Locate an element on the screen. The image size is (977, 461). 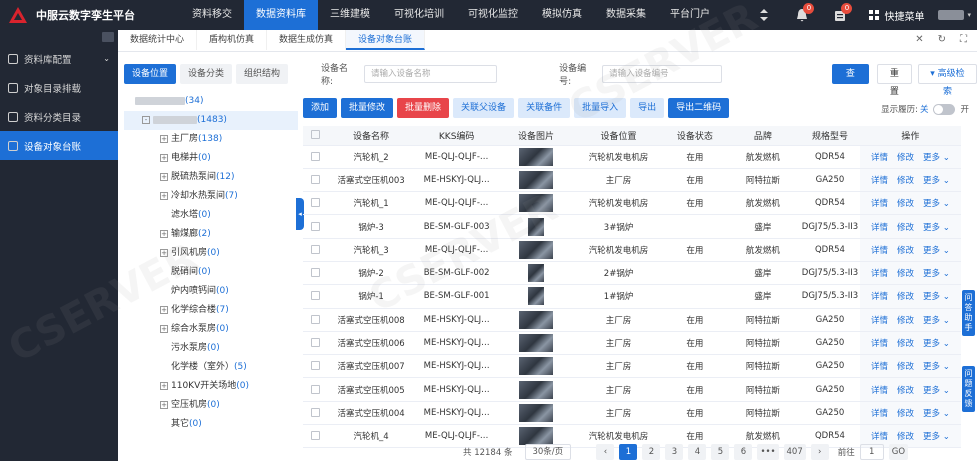
action-button: 导出 is located at coordinates (647, 108).